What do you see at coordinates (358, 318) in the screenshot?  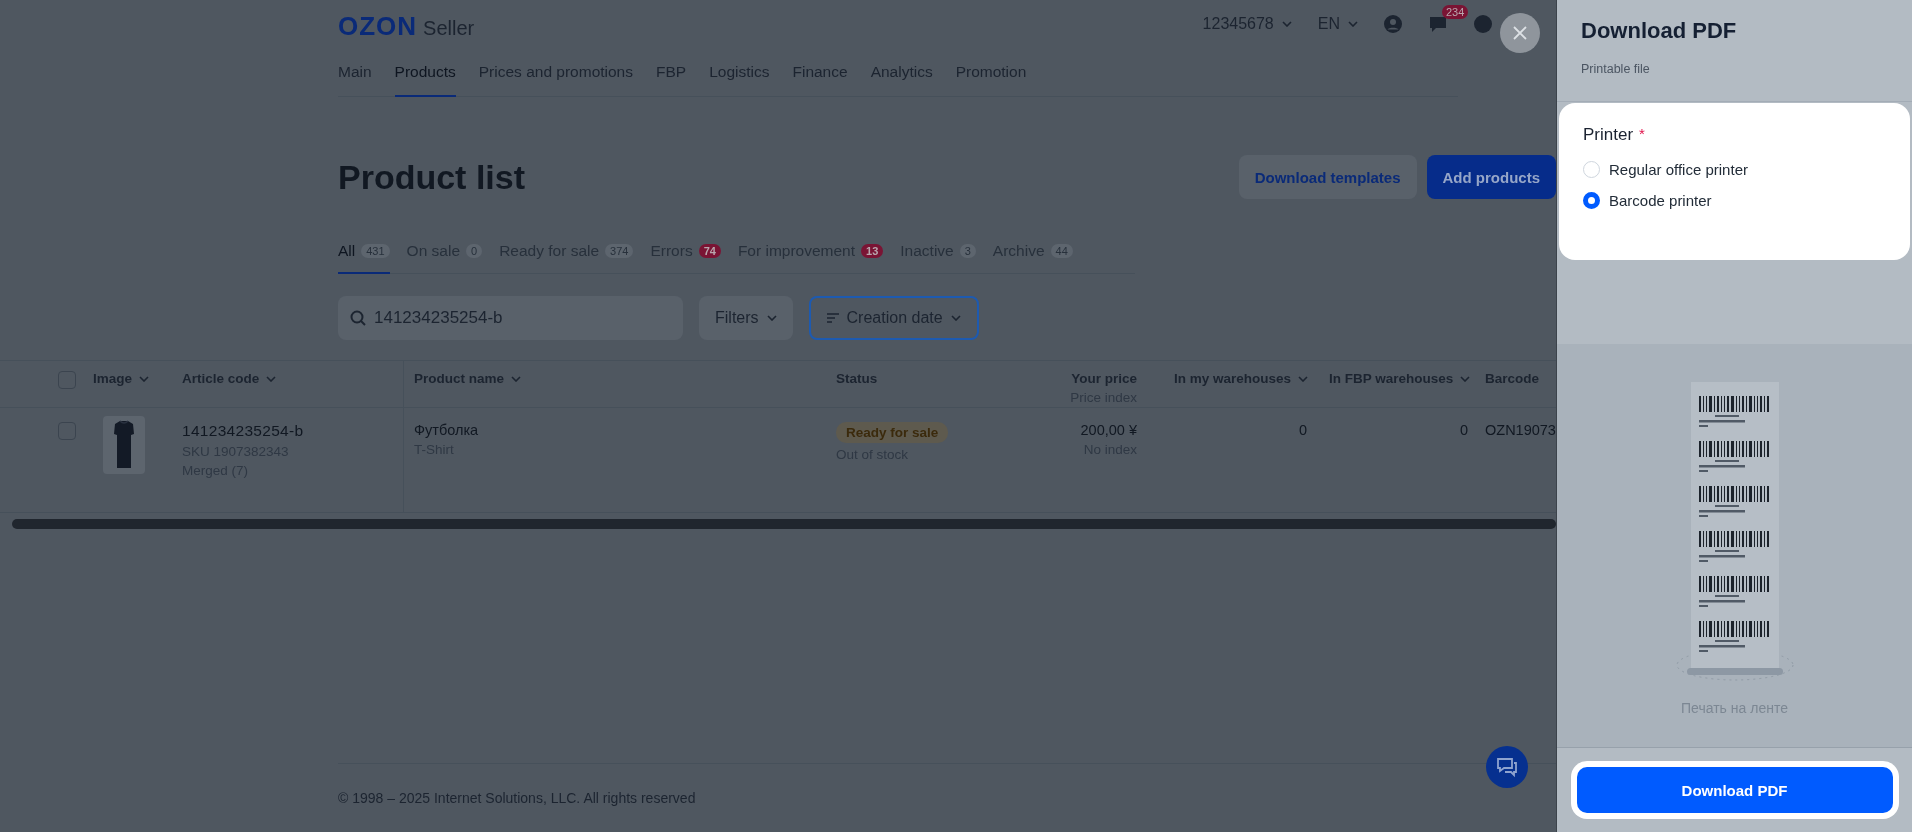 I see `search-icon` at bounding box center [358, 318].